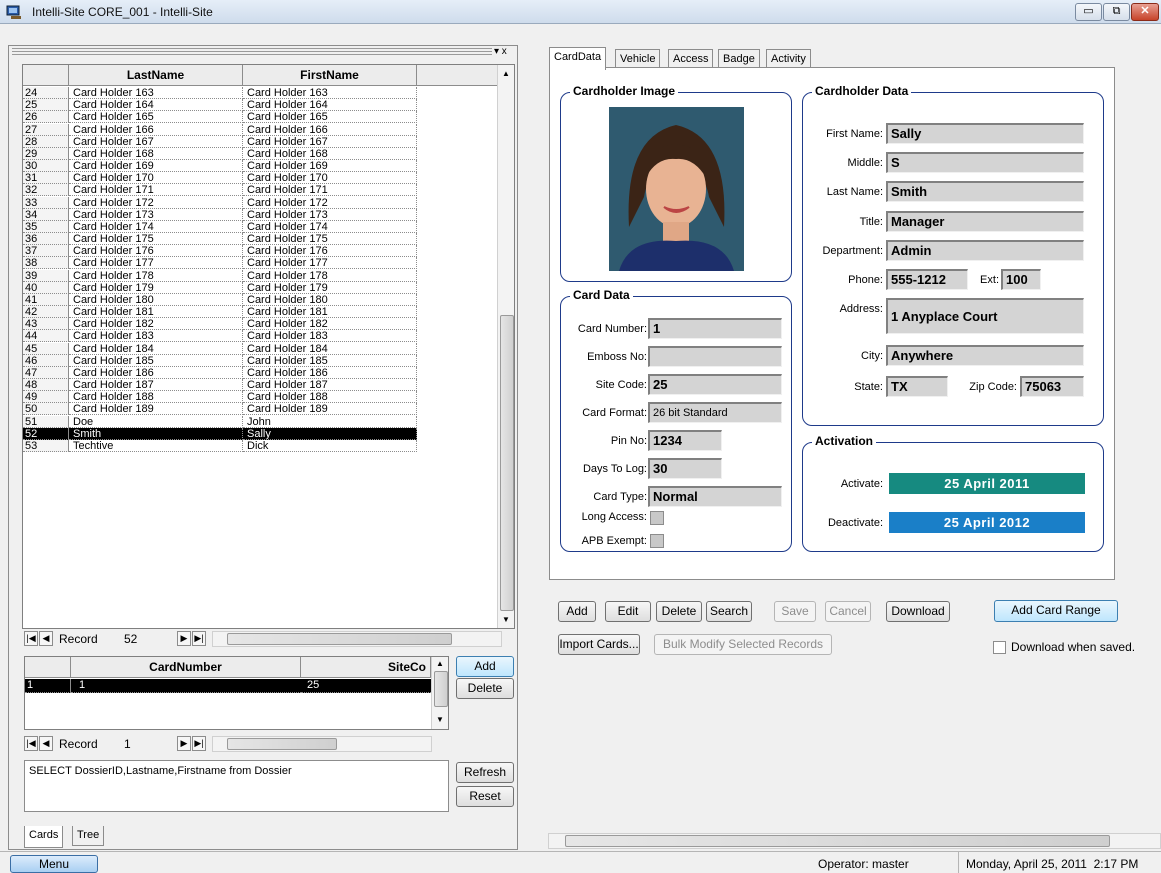 The height and width of the screenshot is (873, 1161). What do you see at coordinates (220, 153) in the screenshot?
I see `table-row: 29 Card Holder 168 Card Holder 168` at bounding box center [220, 153].